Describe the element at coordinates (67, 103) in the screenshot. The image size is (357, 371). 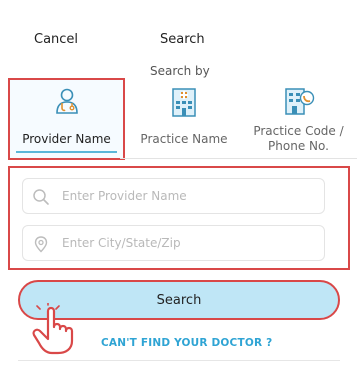
I see `doctor-icon` at that location.